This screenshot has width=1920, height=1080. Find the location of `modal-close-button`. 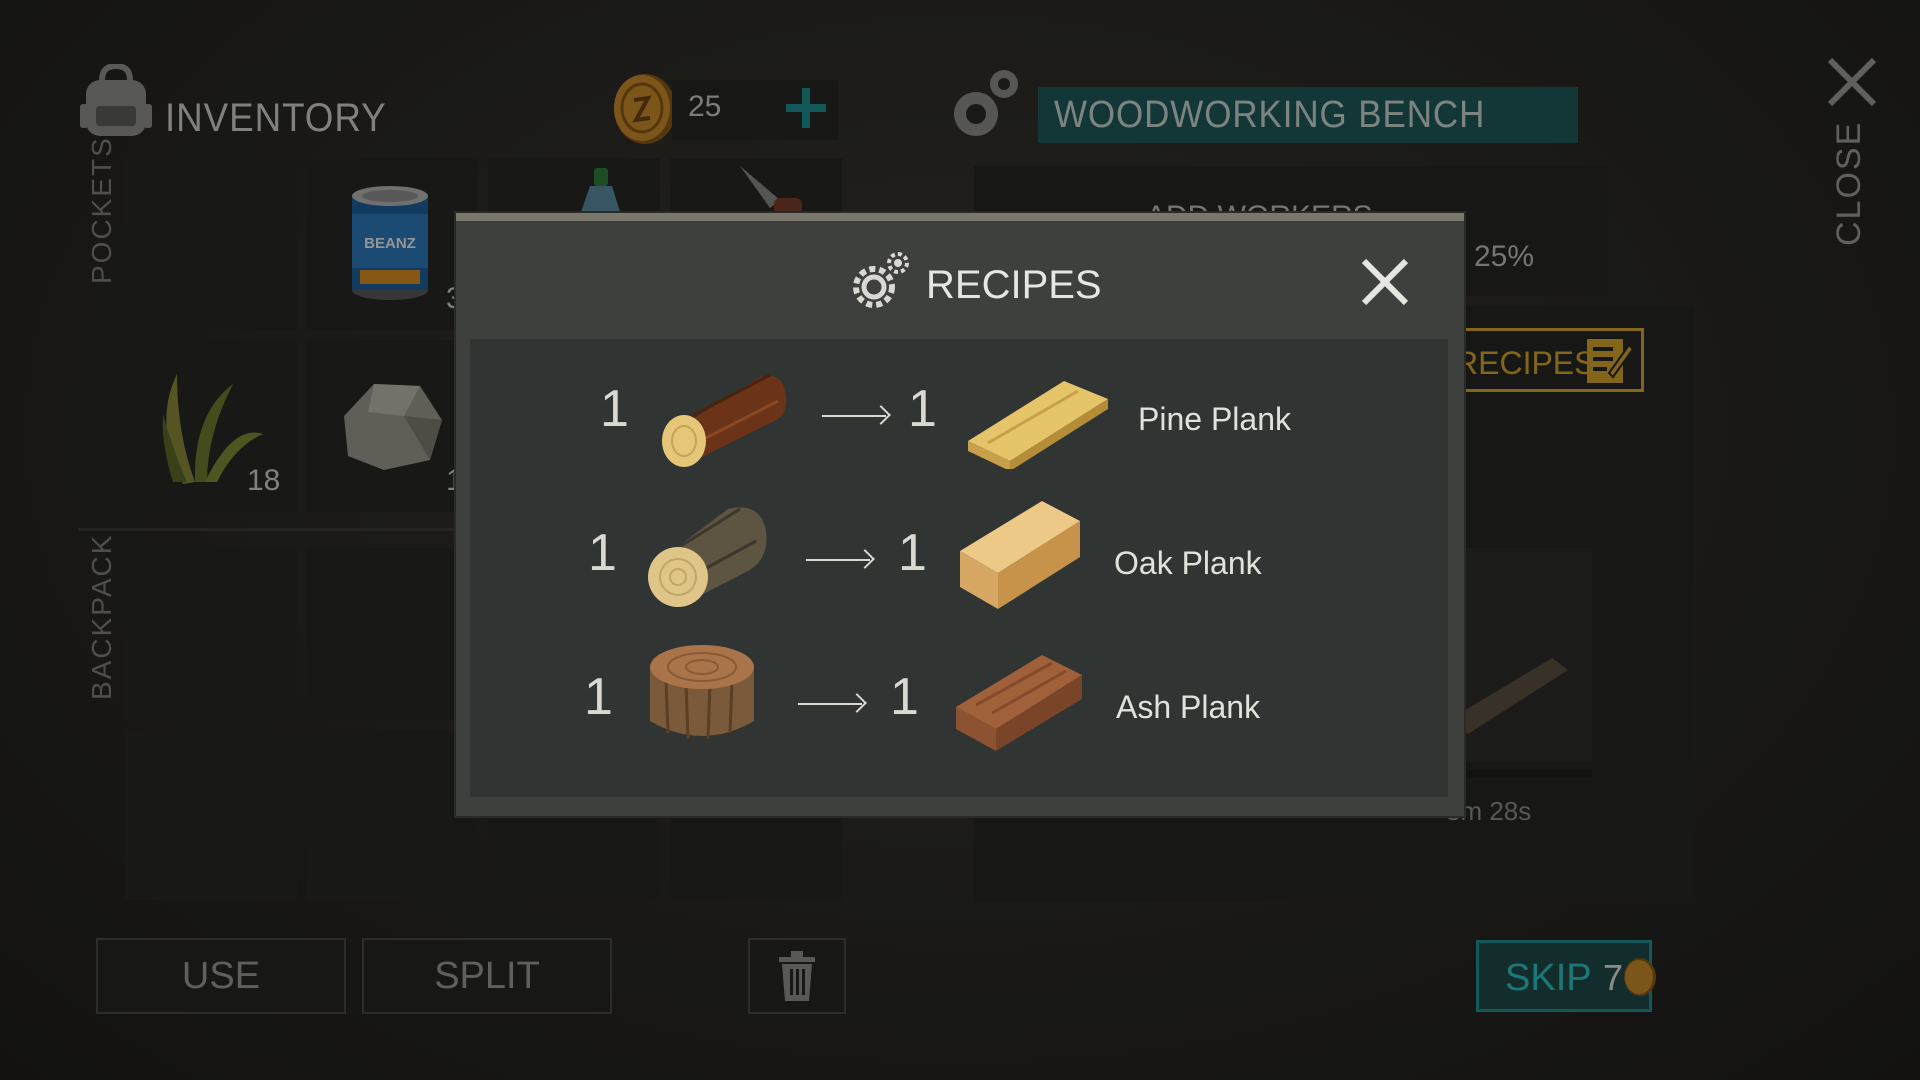

modal-close-button is located at coordinates (1385, 282).